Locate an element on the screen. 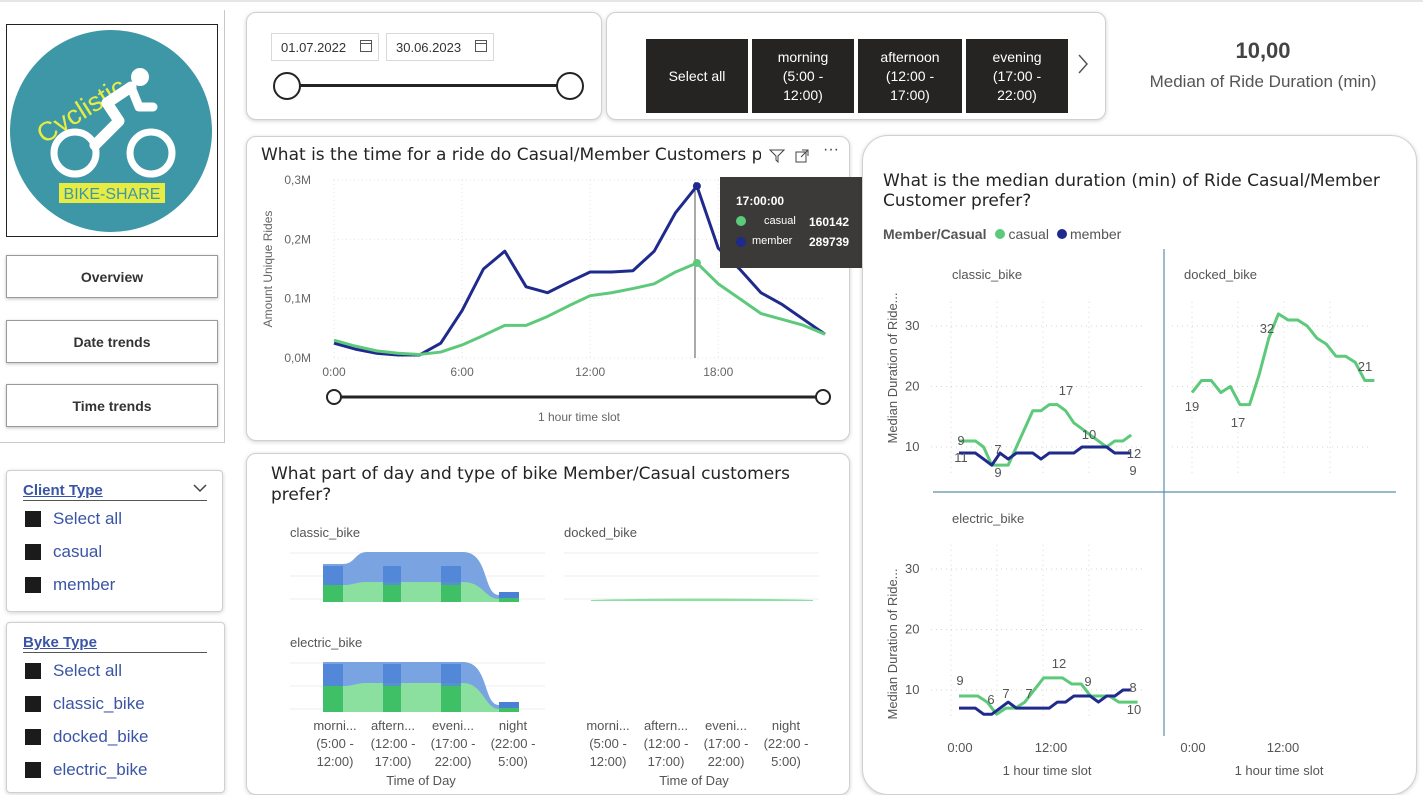 Image resolution: width=1423 pixels, height=795 pixels. date-slider-end-handle is located at coordinates (570, 86).